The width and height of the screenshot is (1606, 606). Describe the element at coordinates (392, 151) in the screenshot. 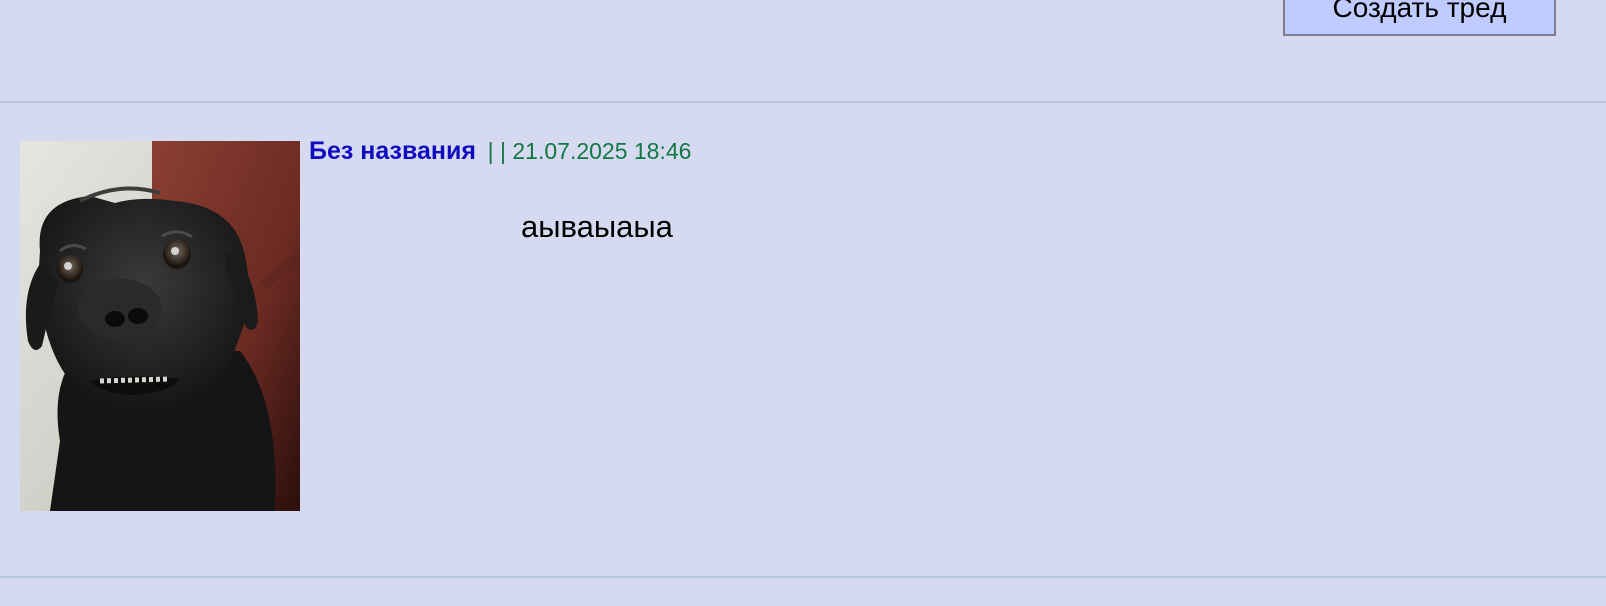

I see `post-subject: Без названия` at that location.